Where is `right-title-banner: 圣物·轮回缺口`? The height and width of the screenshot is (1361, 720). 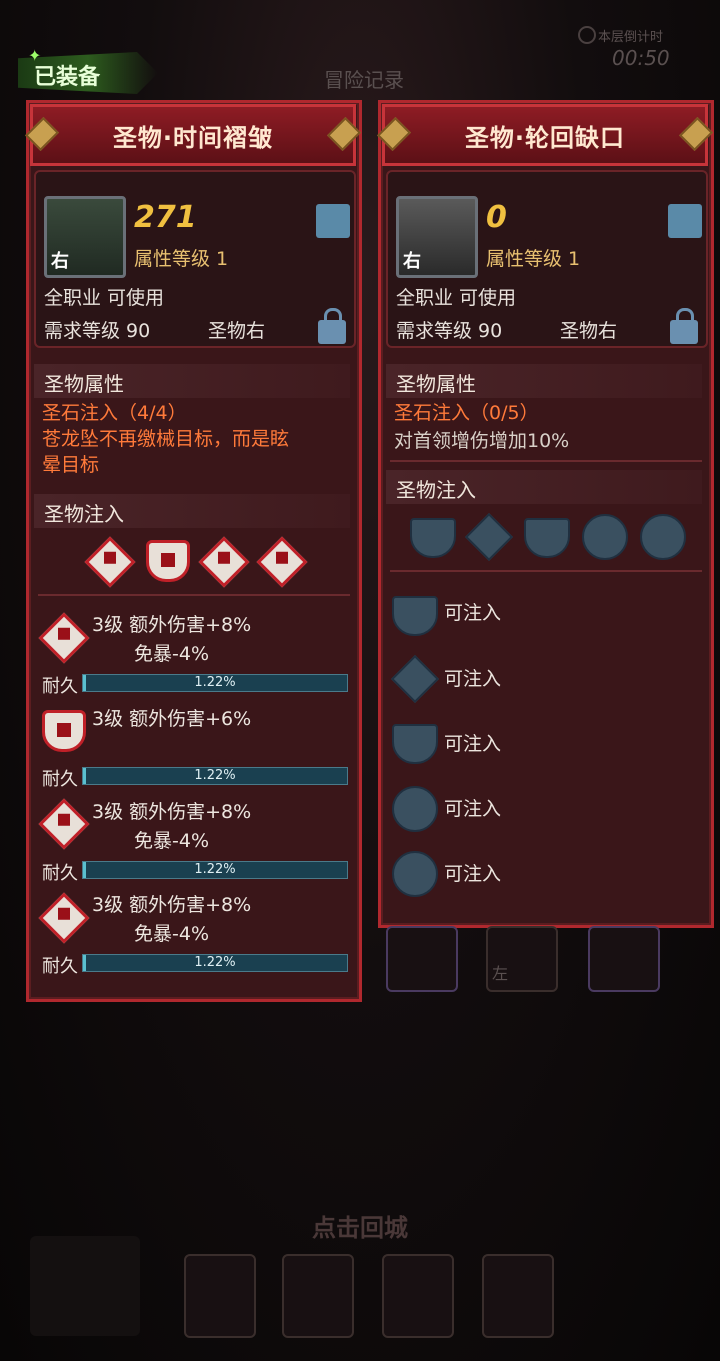 right-title-banner: 圣物·轮回缺口 is located at coordinates (545, 135).